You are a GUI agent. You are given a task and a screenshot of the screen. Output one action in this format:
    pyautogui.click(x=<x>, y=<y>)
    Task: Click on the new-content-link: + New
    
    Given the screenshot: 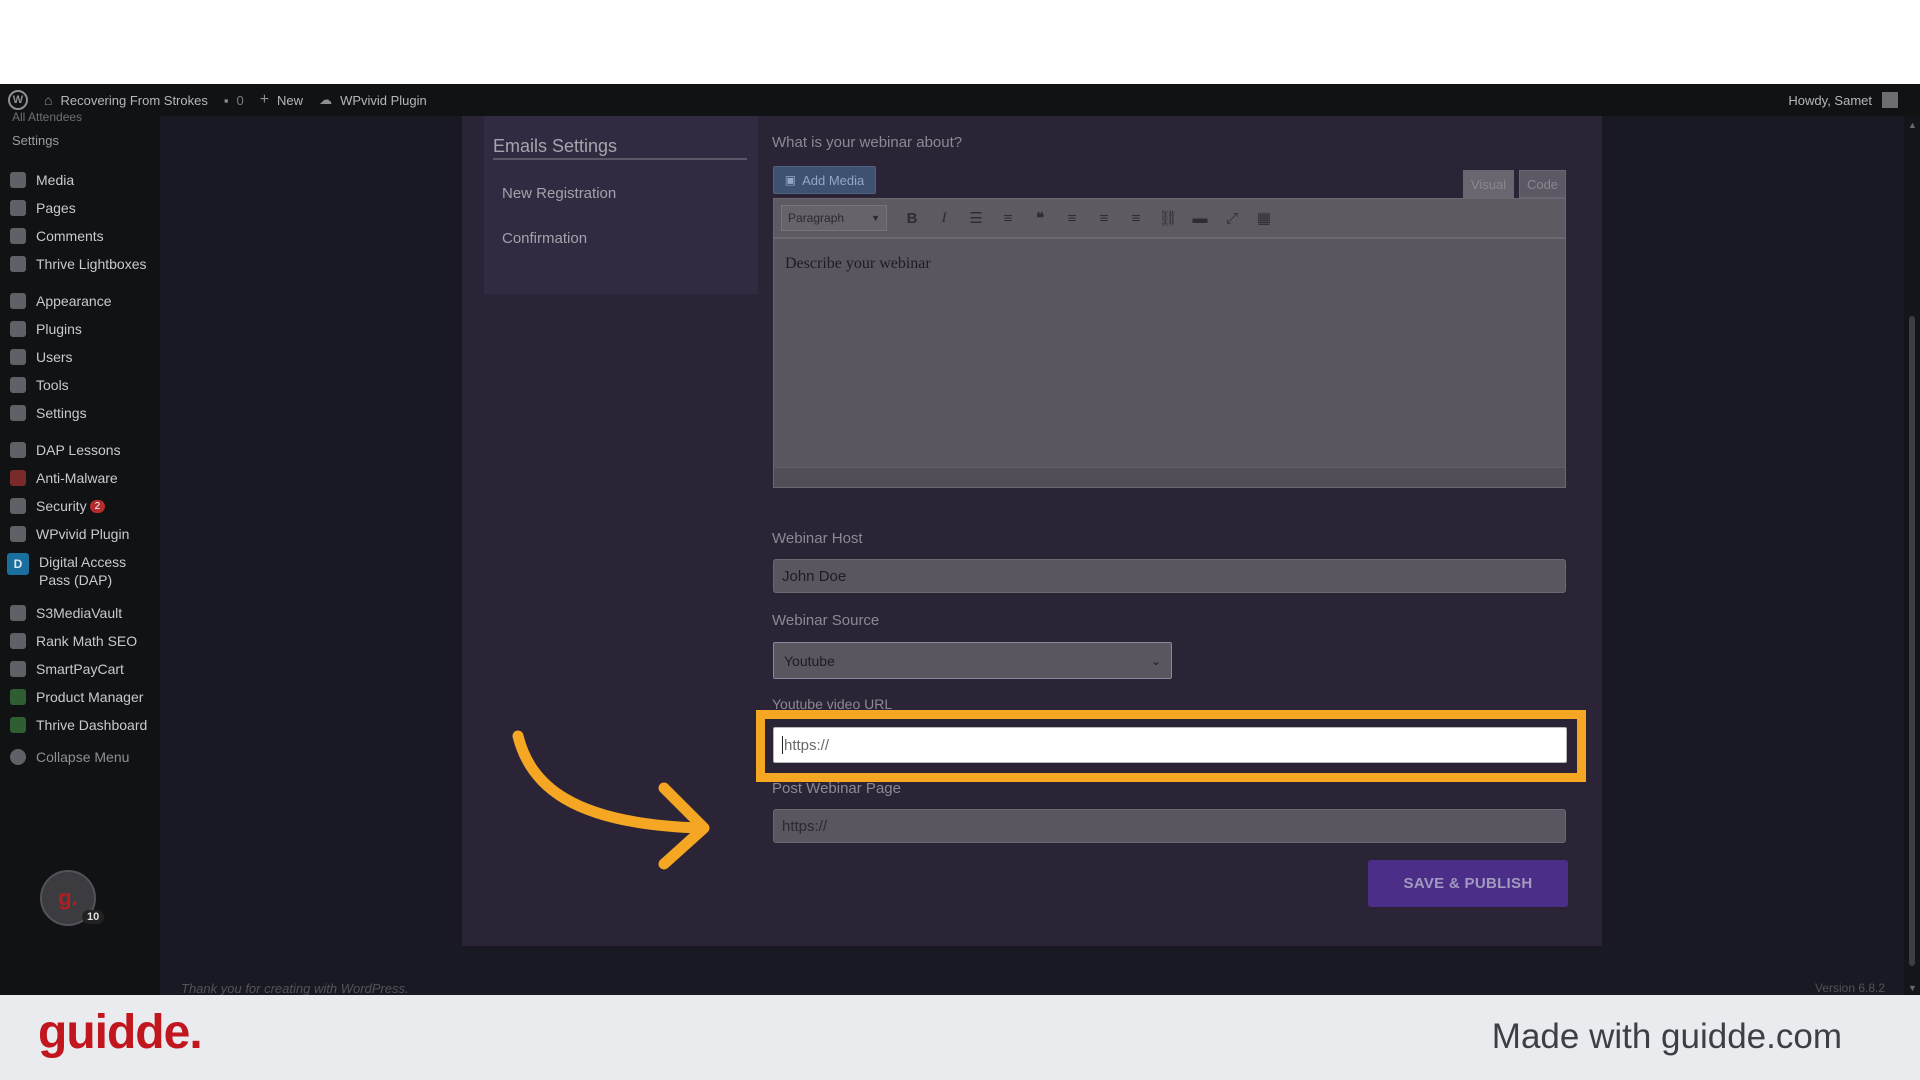 What is the action you would take?
    pyautogui.click(x=281, y=100)
    